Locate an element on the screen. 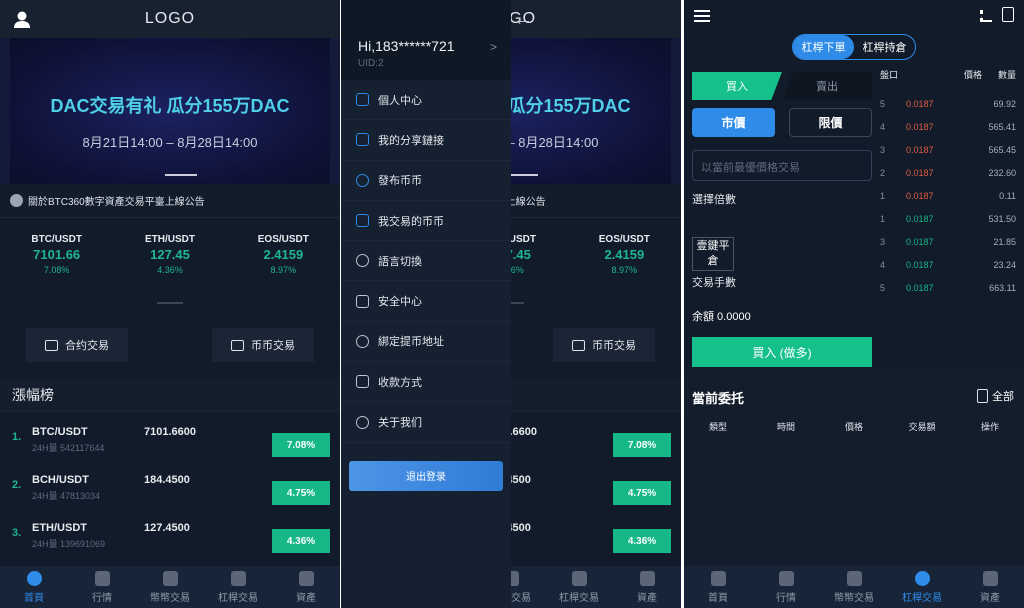 The height and width of the screenshot is (608, 1024). drawer-profile: Hi,183******721 UID:2 > ← is located at coordinates (437, 40).